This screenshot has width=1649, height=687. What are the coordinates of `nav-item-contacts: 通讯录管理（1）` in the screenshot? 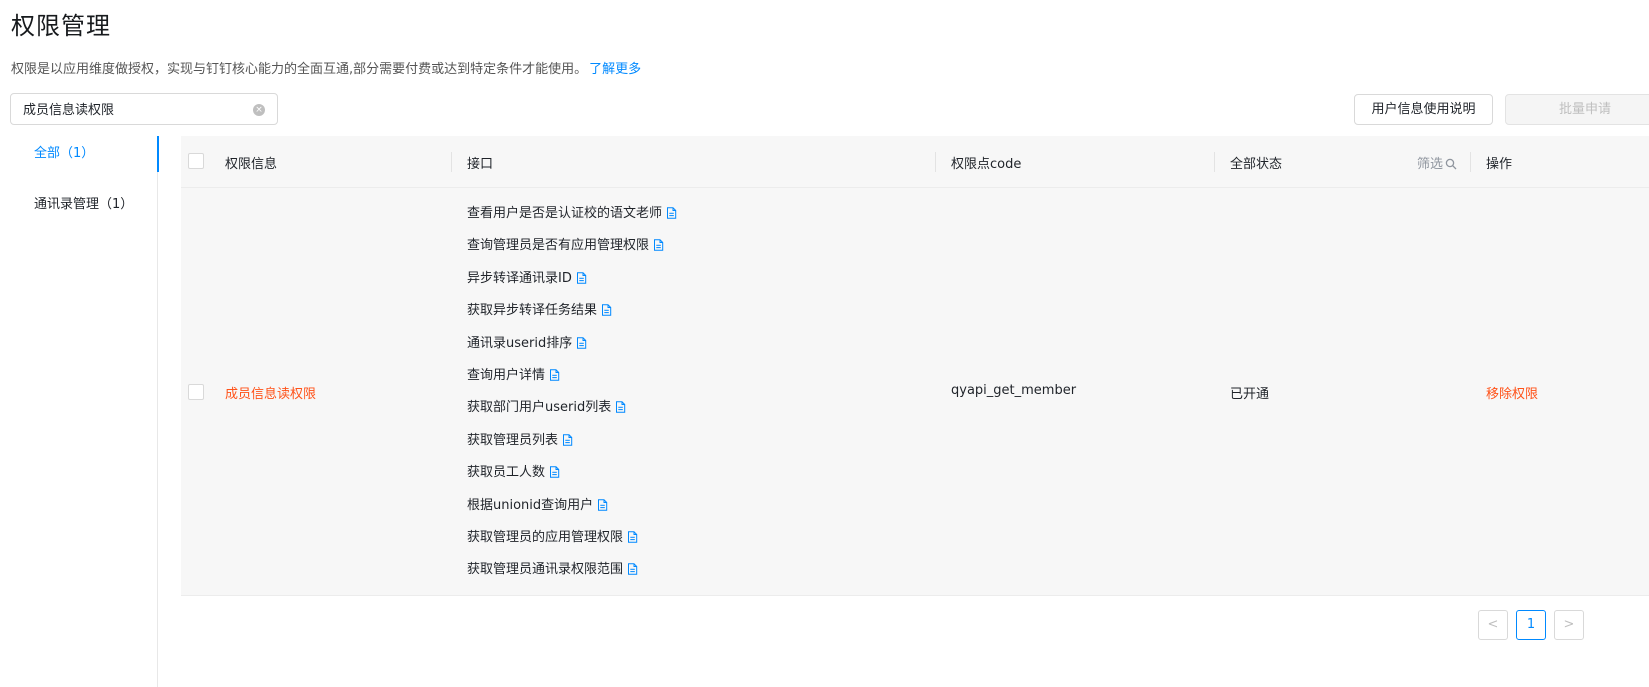 It's located at (79, 205).